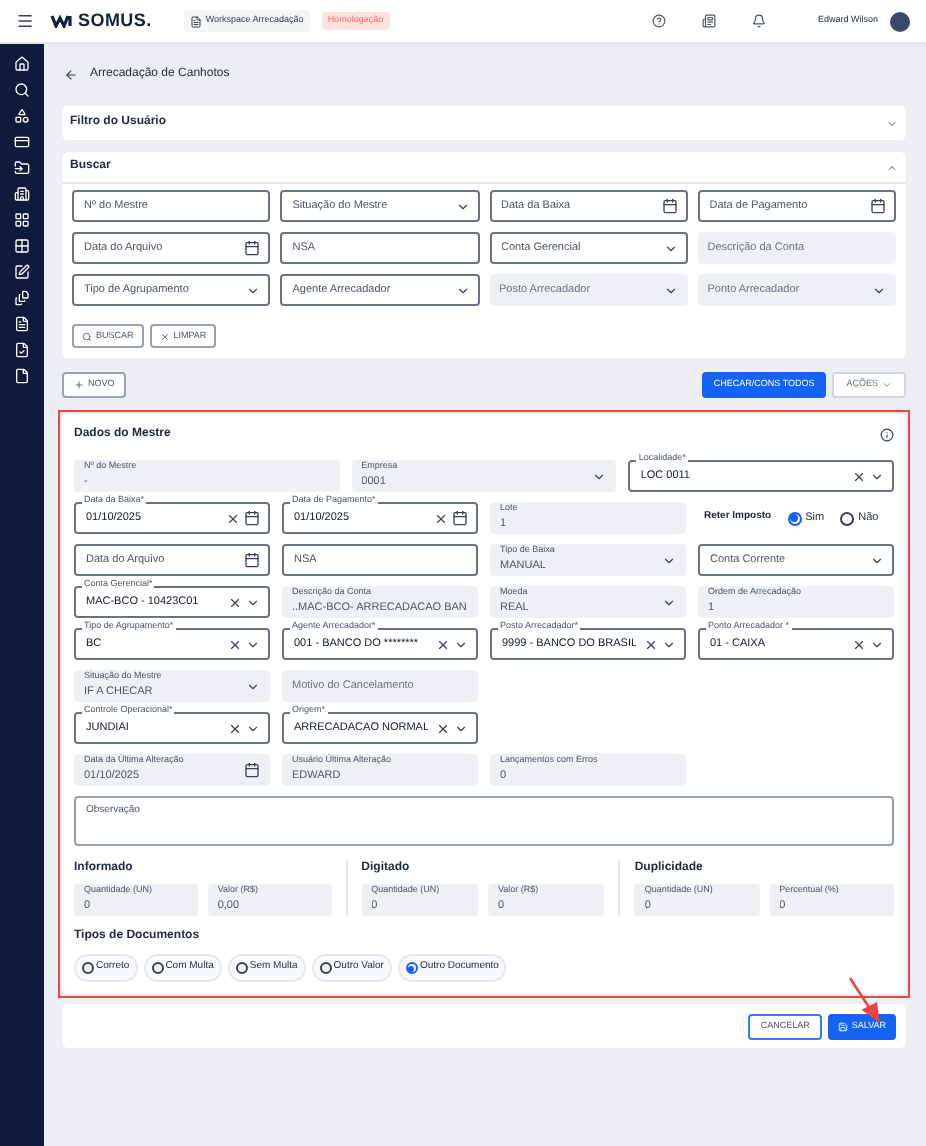  What do you see at coordinates (22, 376) in the screenshot?
I see `file-icon` at bounding box center [22, 376].